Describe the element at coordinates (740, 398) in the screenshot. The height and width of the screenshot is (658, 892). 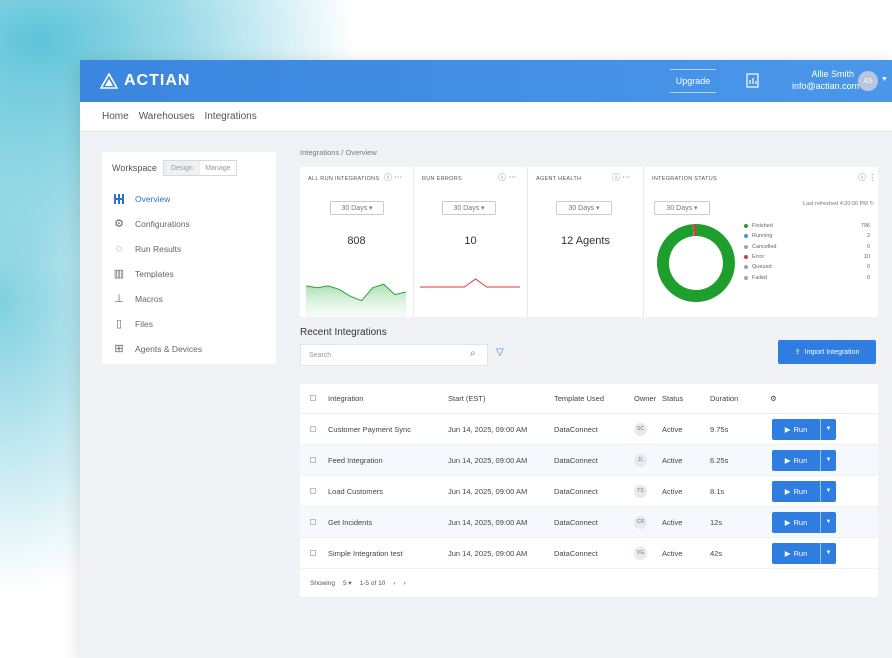
I see `column-header: Duration` at that location.